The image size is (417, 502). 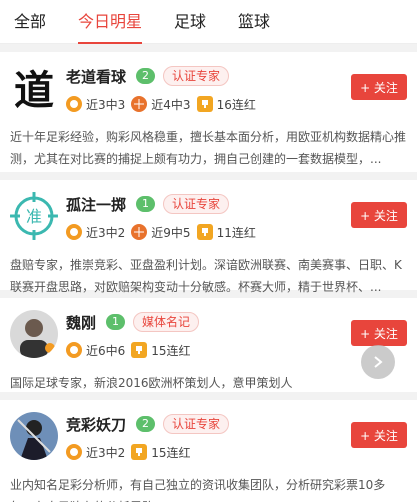 I want to click on stat-text: 11连红, so click(x=236, y=232).